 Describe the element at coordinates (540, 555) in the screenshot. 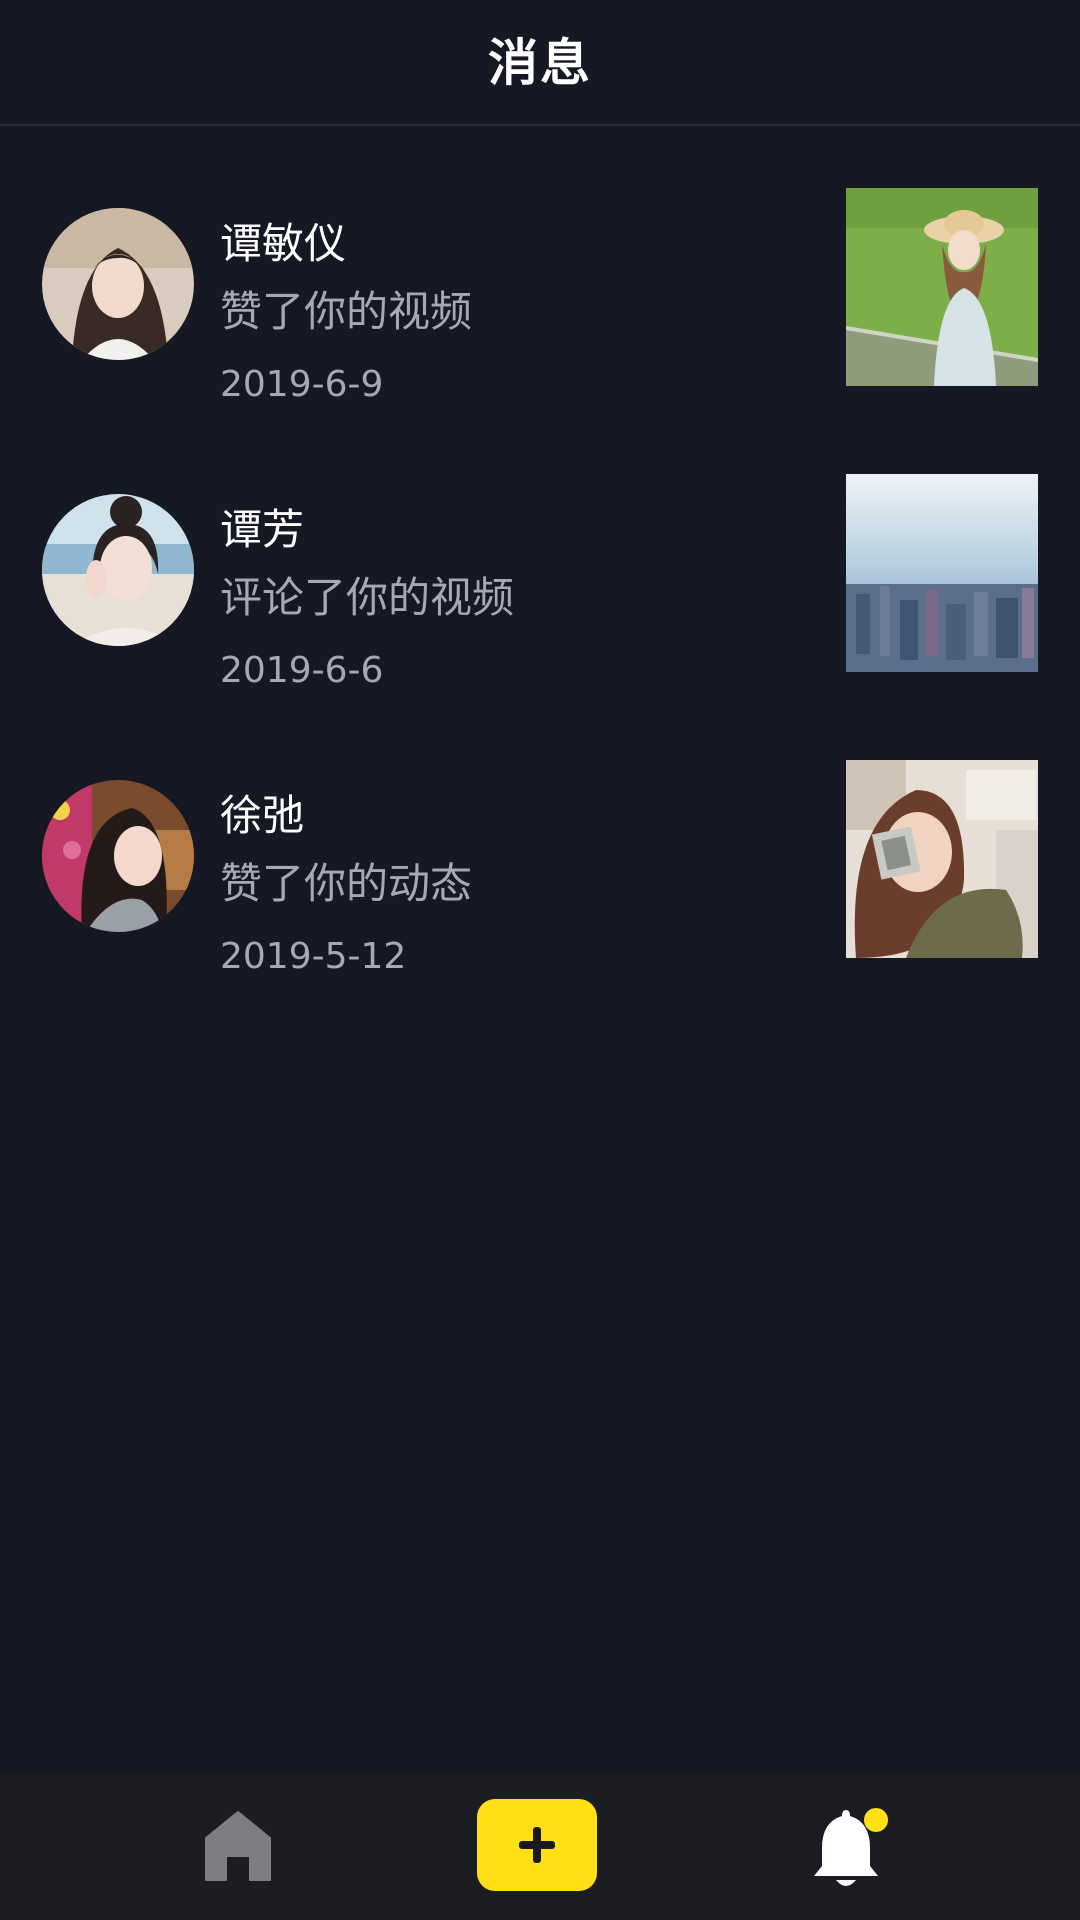

I see `message-item: 谭芳 评论了你的视频 2019-6-6` at that location.